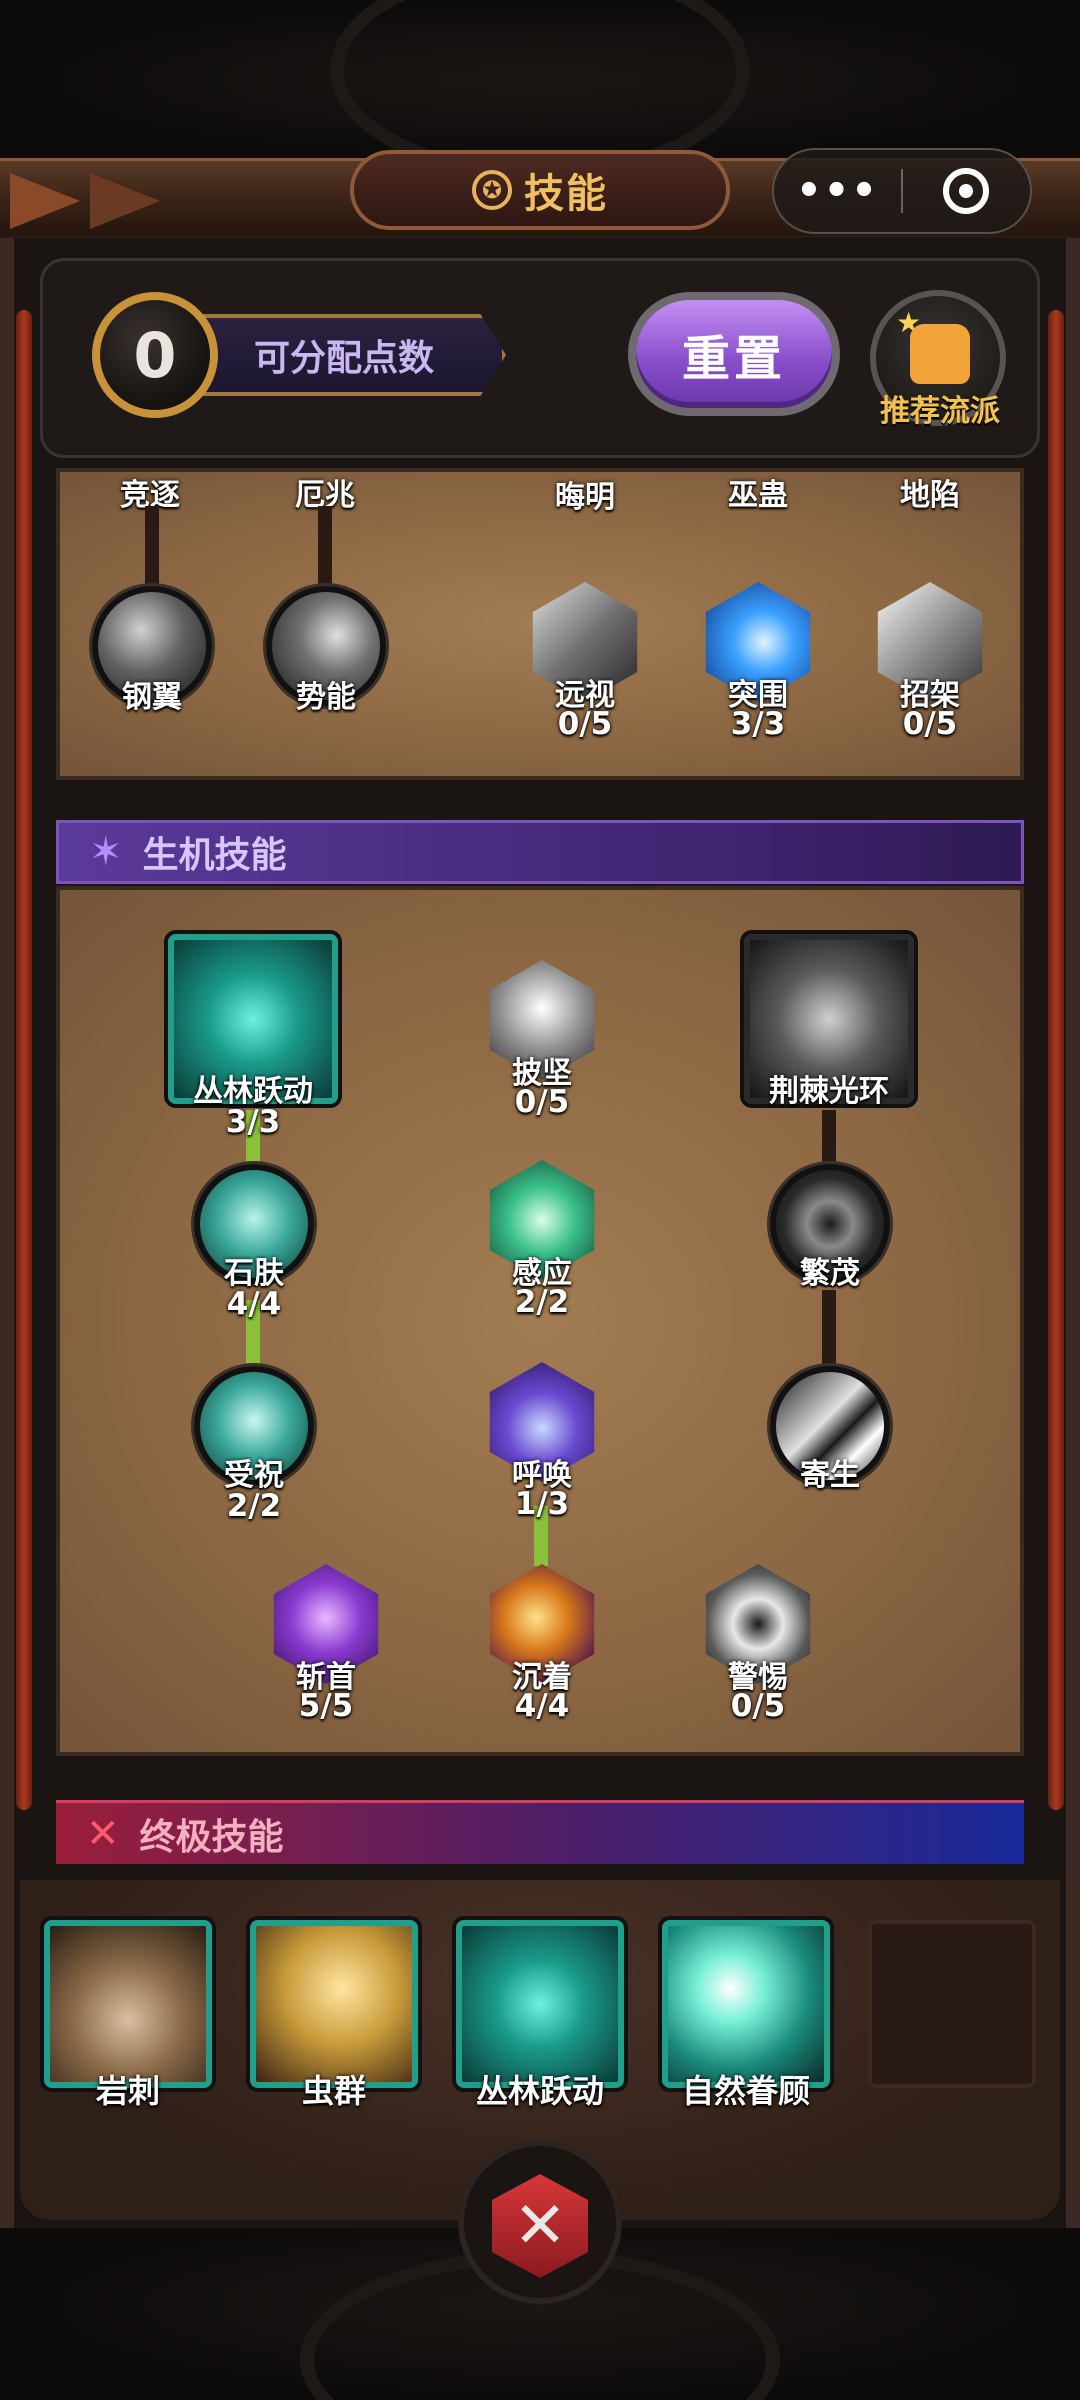 Image resolution: width=1080 pixels, height=2400 pixels. Describe the element at coordinates (758, 495) in the screenshot. I see `node-label-cut: 巫蛊` at that location.